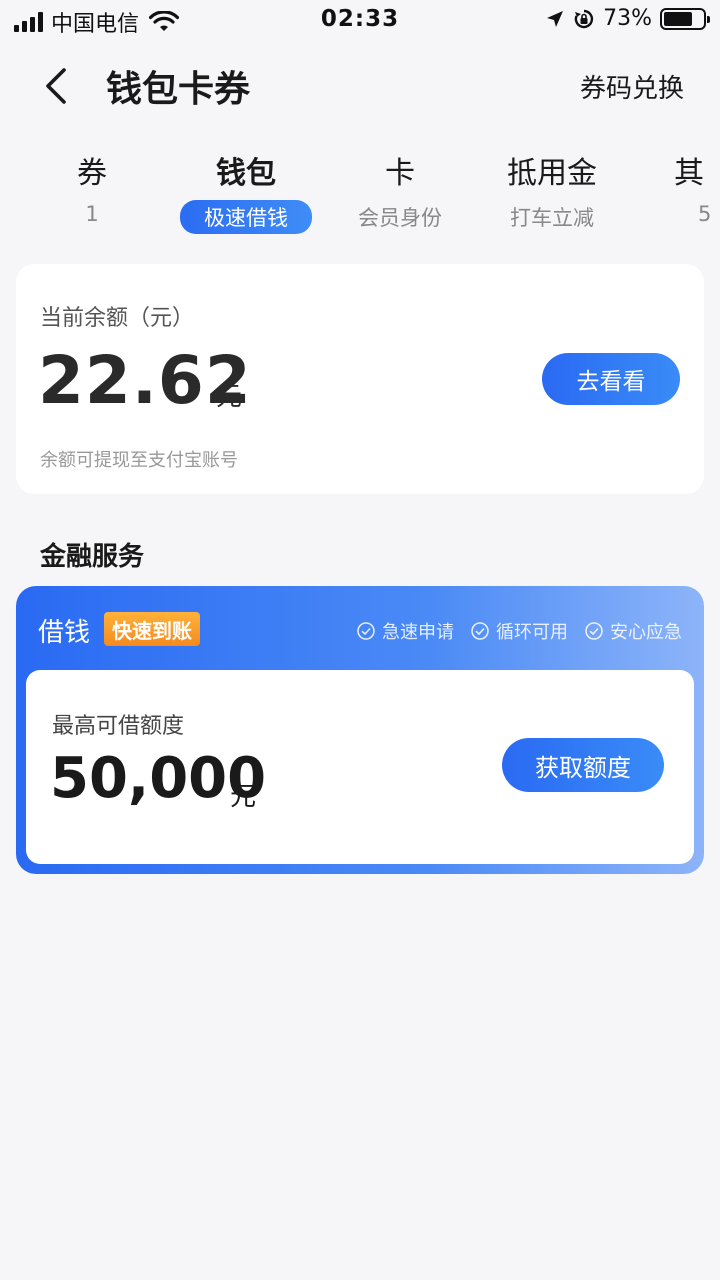  I want to click on battery-percent: 73%, so click(627, 18).